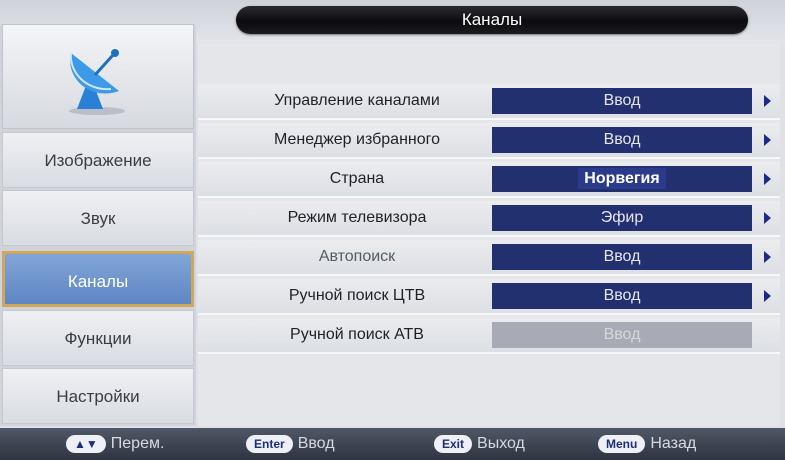 The width and height of the screenshot is (785, 460). Describe the element at coordinates (489, 258) in the screenshot. I see `menu-row-auto-search: Автопоиск Ввод` at that location.